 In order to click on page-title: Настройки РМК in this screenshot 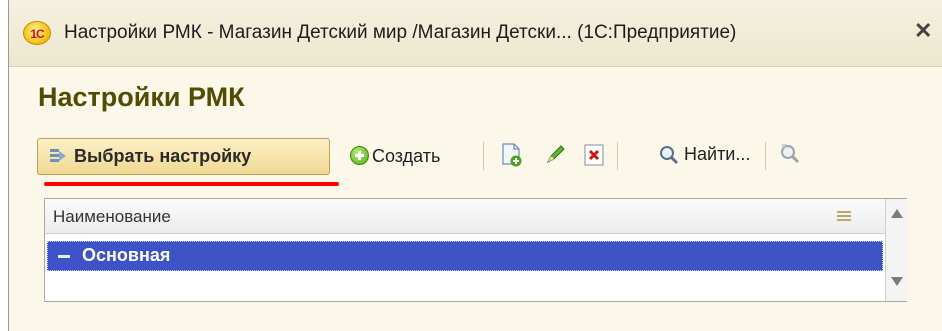, I will do `click(141, 97)`.